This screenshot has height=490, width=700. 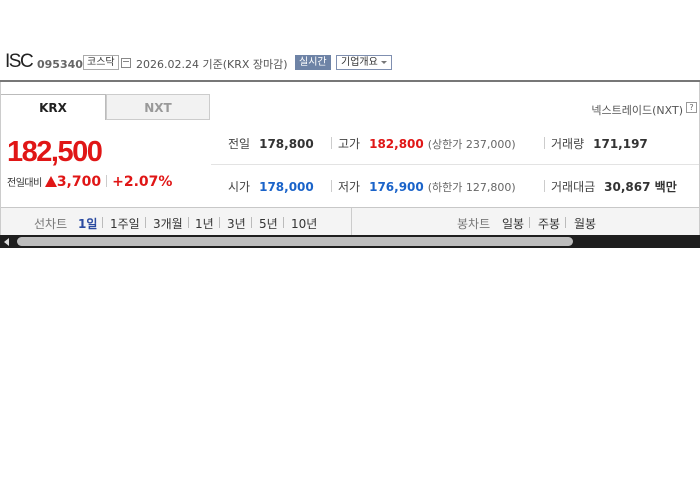 I want to click on line-chart-label: 선차트, so click(x=51, y=224).